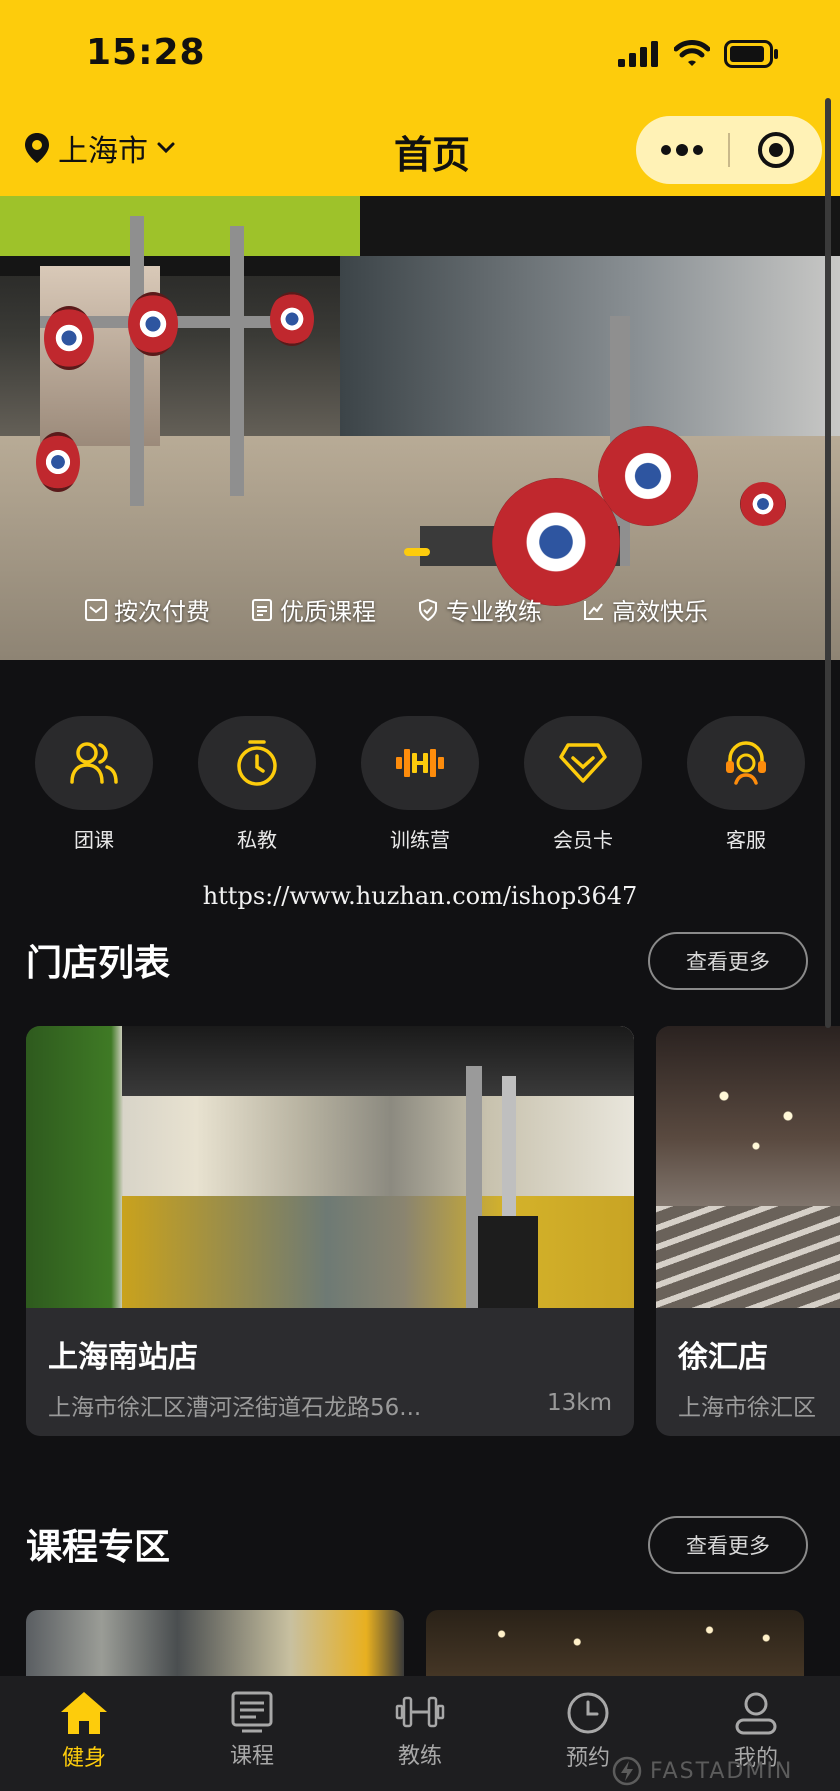 Image resolution: width=840 pixels, height=1791 pixels. I want to click on fastadmin-watermark: FASTADMIN, so click(702, 1771).